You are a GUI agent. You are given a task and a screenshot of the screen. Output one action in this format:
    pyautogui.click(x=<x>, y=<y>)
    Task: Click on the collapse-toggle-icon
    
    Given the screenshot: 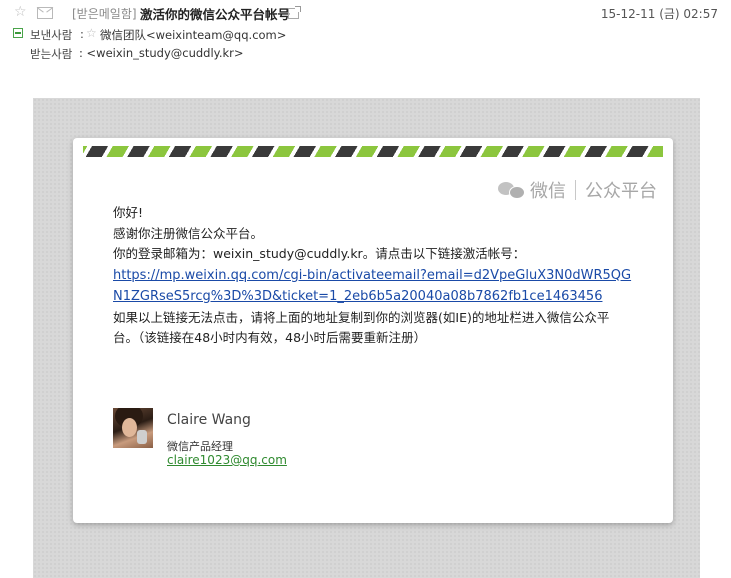 What is the action you would take?
    pyautogui.click(x=18, y=33)
    